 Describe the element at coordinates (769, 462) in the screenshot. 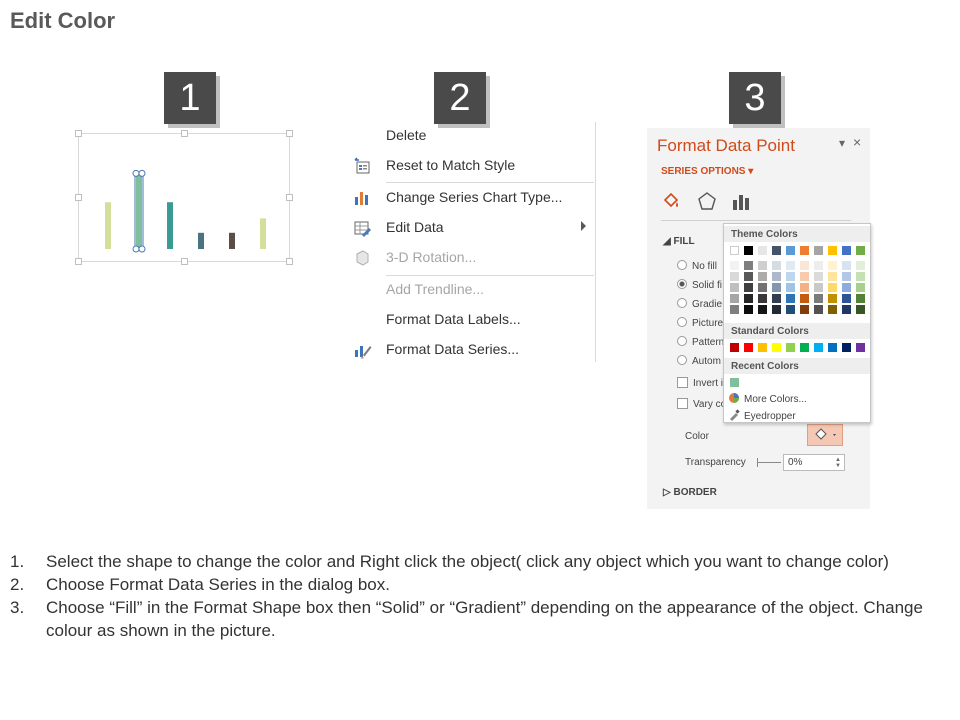

I see `transparency-slider` at that location.